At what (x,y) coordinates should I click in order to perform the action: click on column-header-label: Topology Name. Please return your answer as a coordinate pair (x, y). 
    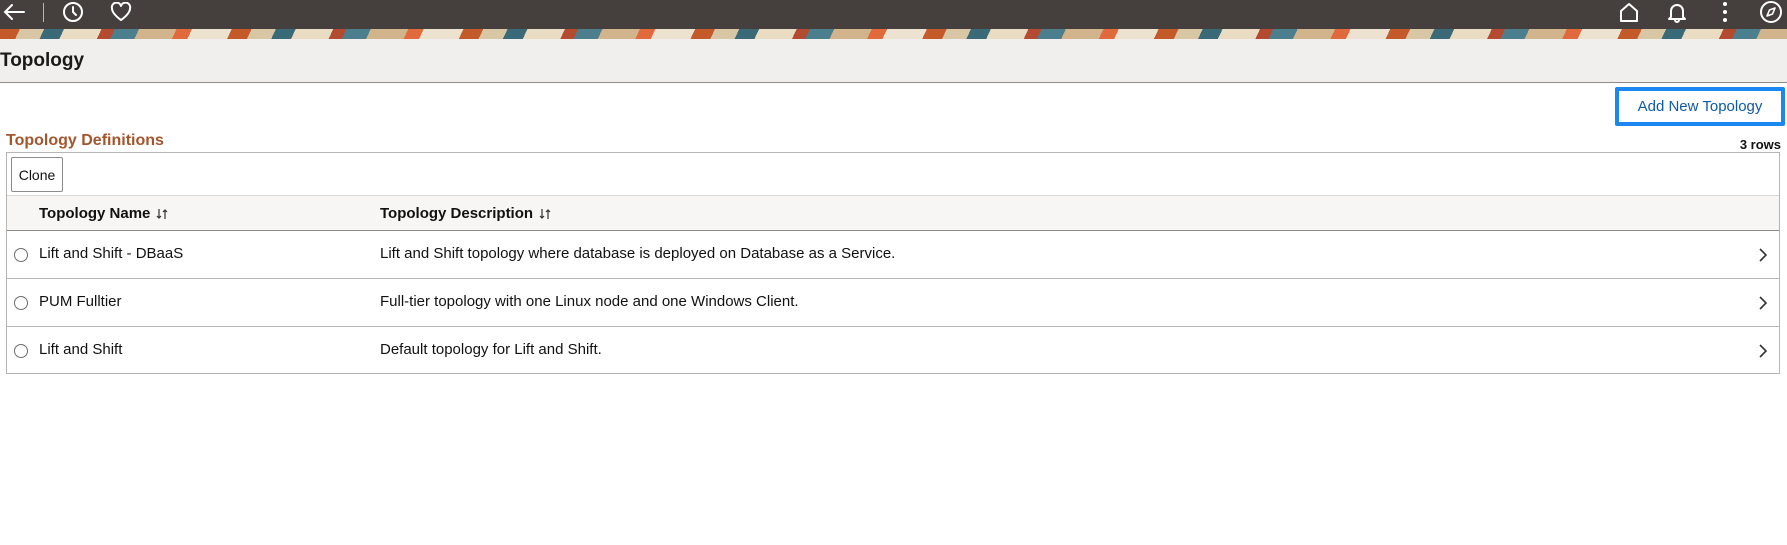
    Looking at the image, I should click on (95, 213).